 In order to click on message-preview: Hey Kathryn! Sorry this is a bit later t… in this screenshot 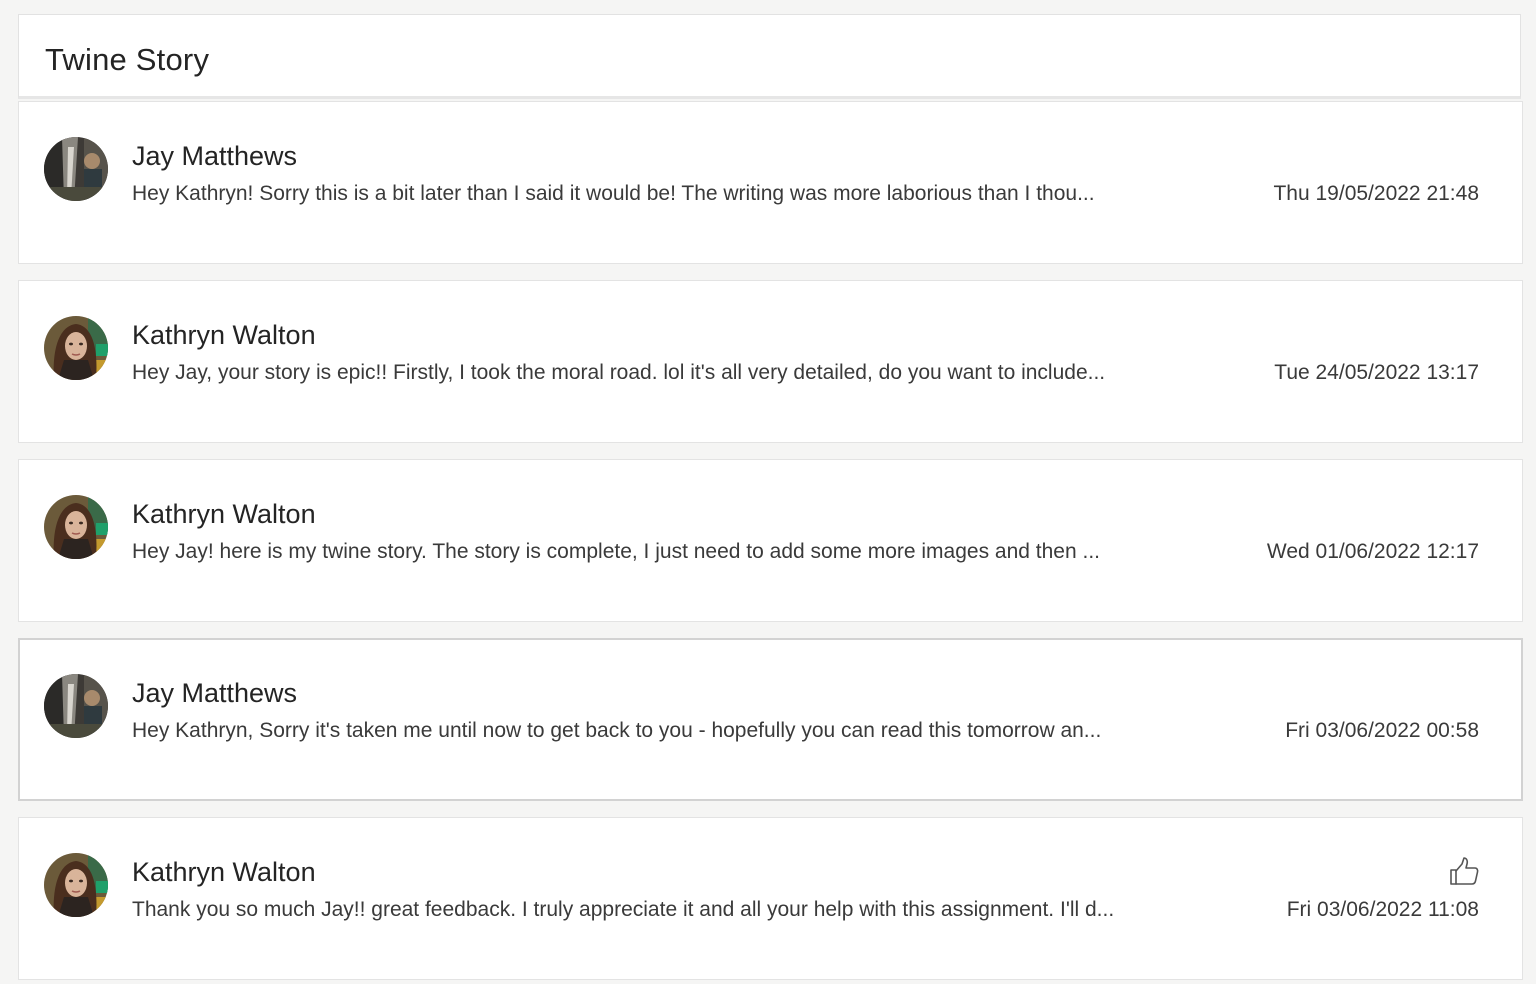, I will do `click(613, 193)`.